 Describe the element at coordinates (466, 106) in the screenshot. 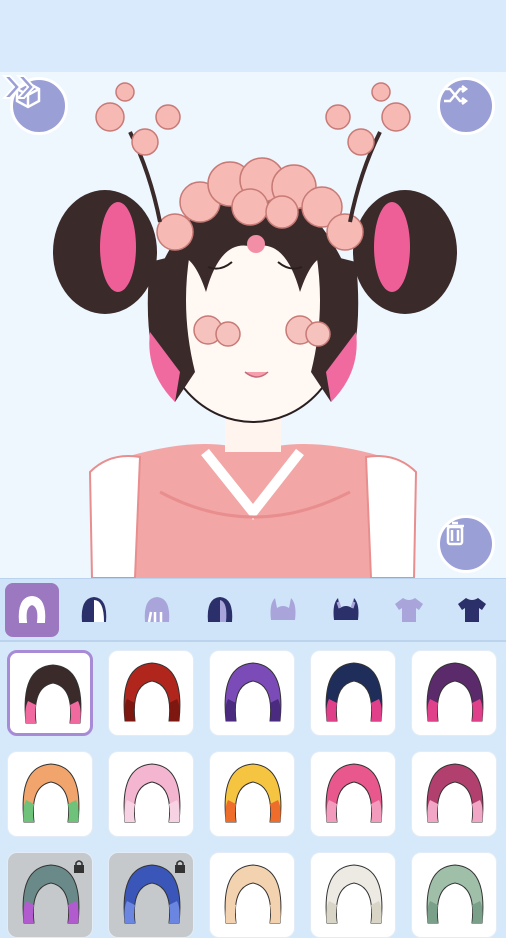

I see `shuffle-button` at that location.